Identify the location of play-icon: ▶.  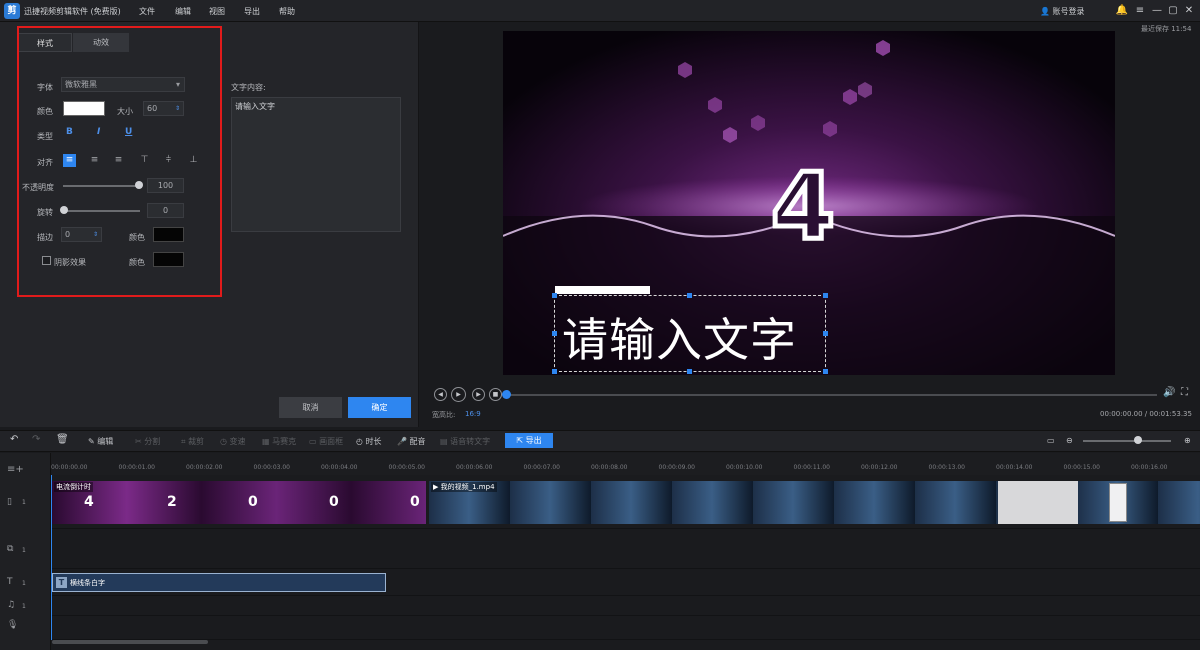
(458, 394).